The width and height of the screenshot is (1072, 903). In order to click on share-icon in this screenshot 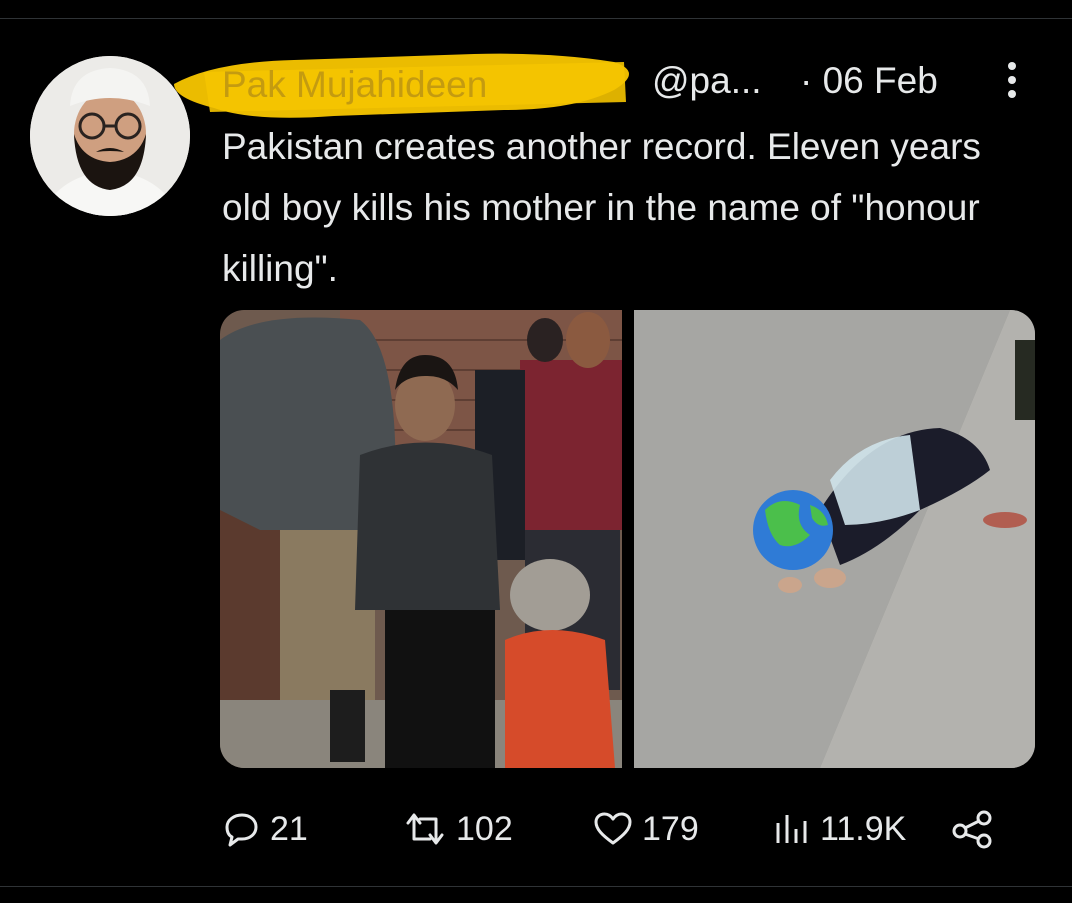, I will do `click(972, 829)`.